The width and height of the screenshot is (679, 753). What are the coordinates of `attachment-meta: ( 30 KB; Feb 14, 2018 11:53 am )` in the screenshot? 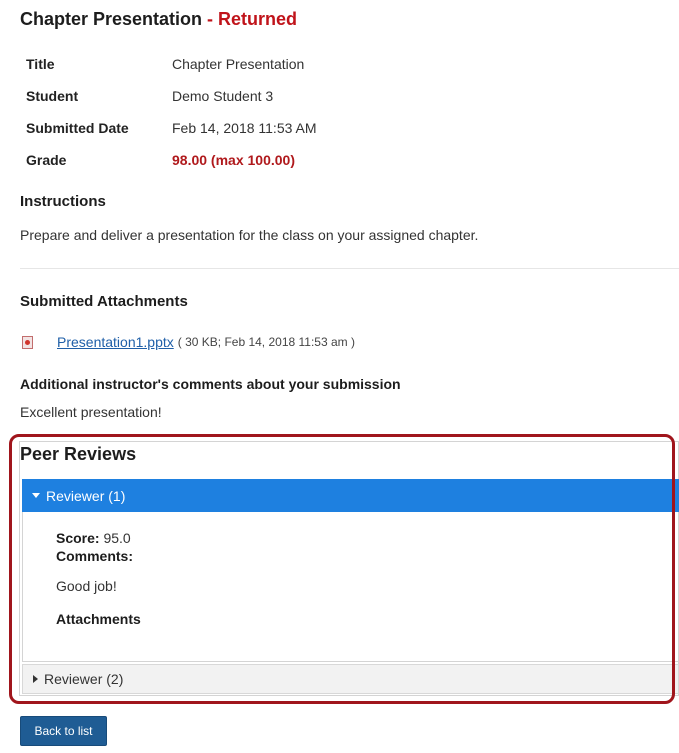 It's located at (266, 342).